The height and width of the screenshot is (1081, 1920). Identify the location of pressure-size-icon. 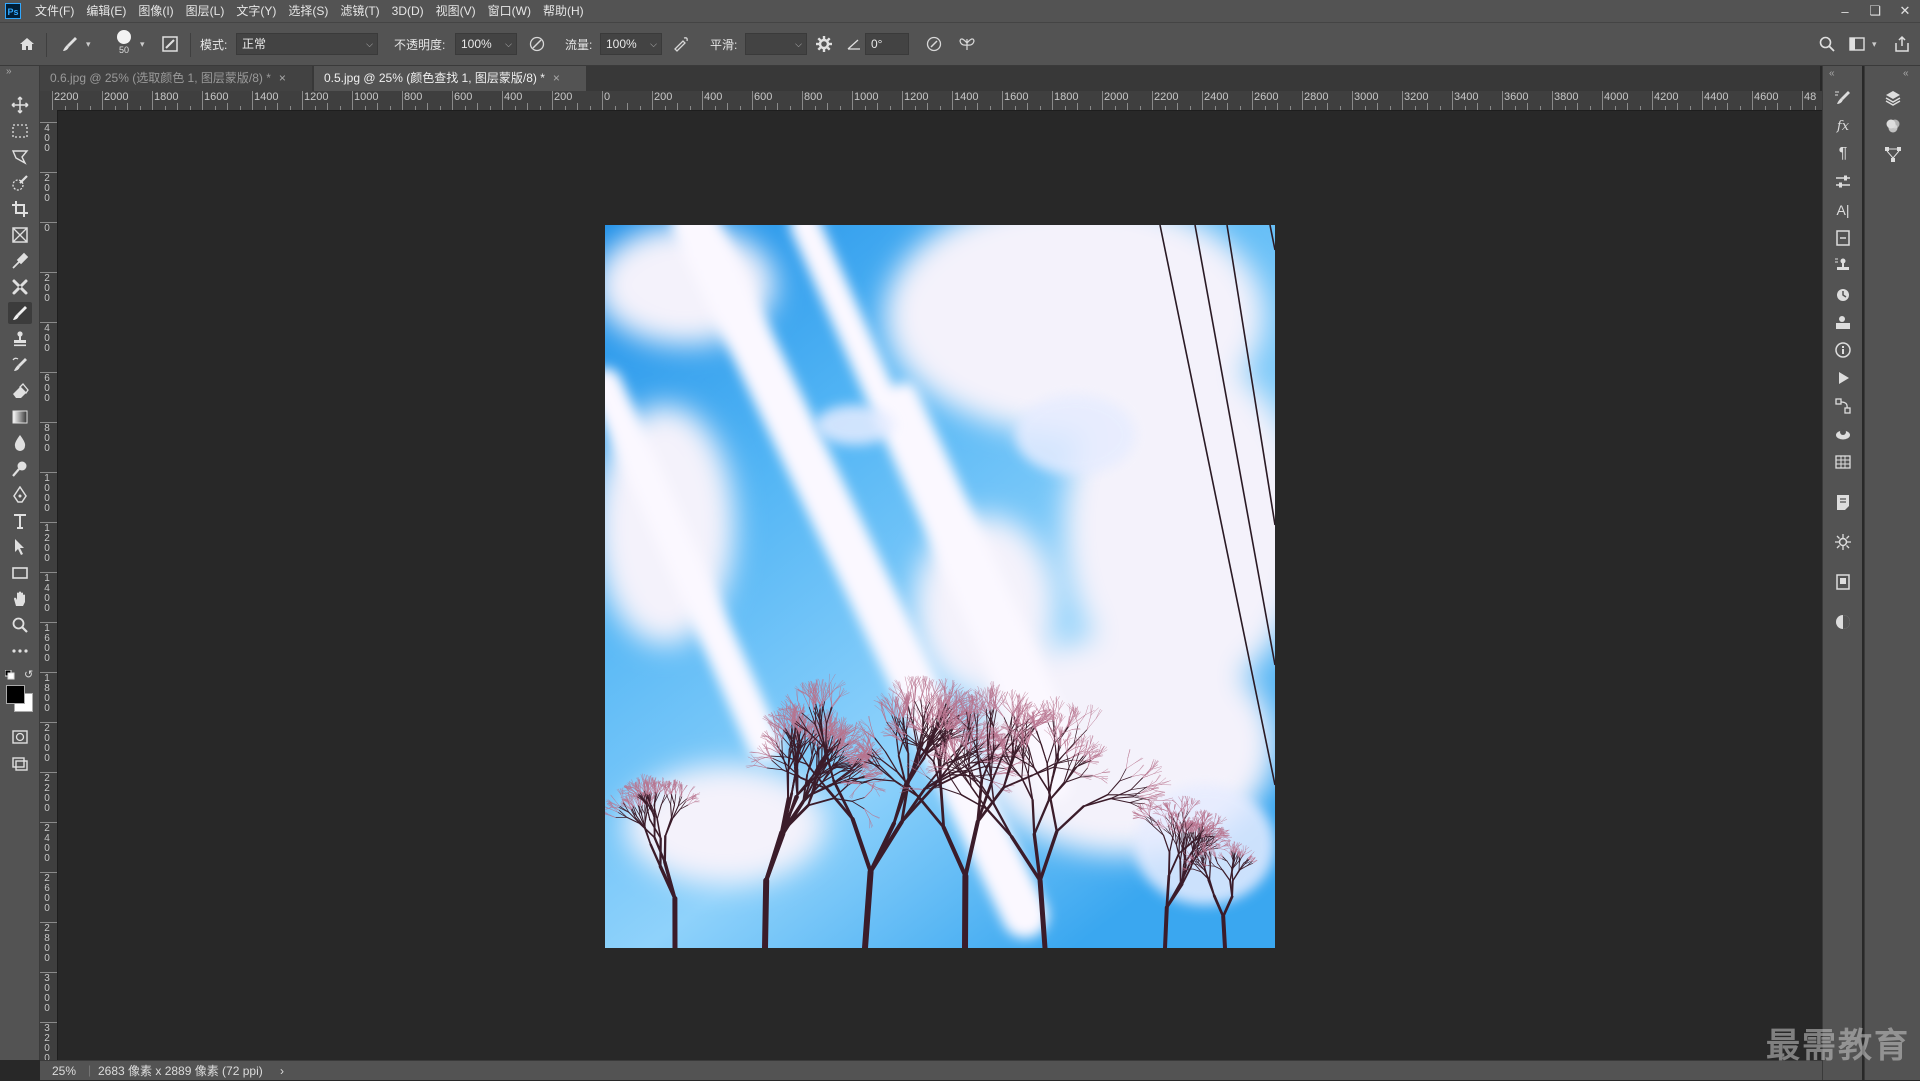
(934, 44).